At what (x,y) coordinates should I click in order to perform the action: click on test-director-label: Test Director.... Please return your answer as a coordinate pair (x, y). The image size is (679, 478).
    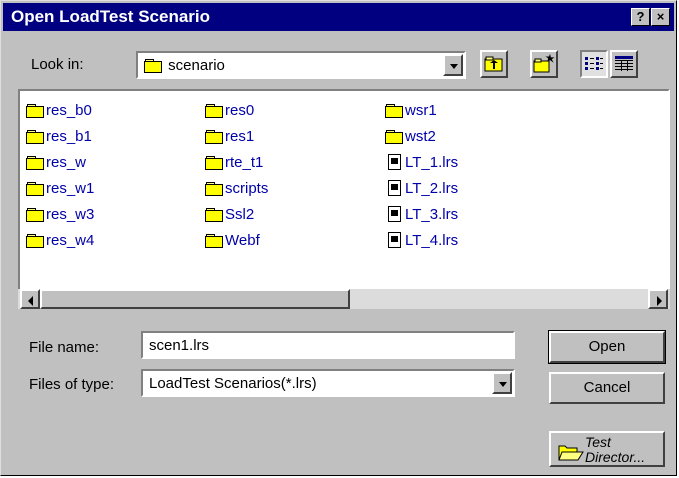
    Looking at the image, I should click on (615, 449).